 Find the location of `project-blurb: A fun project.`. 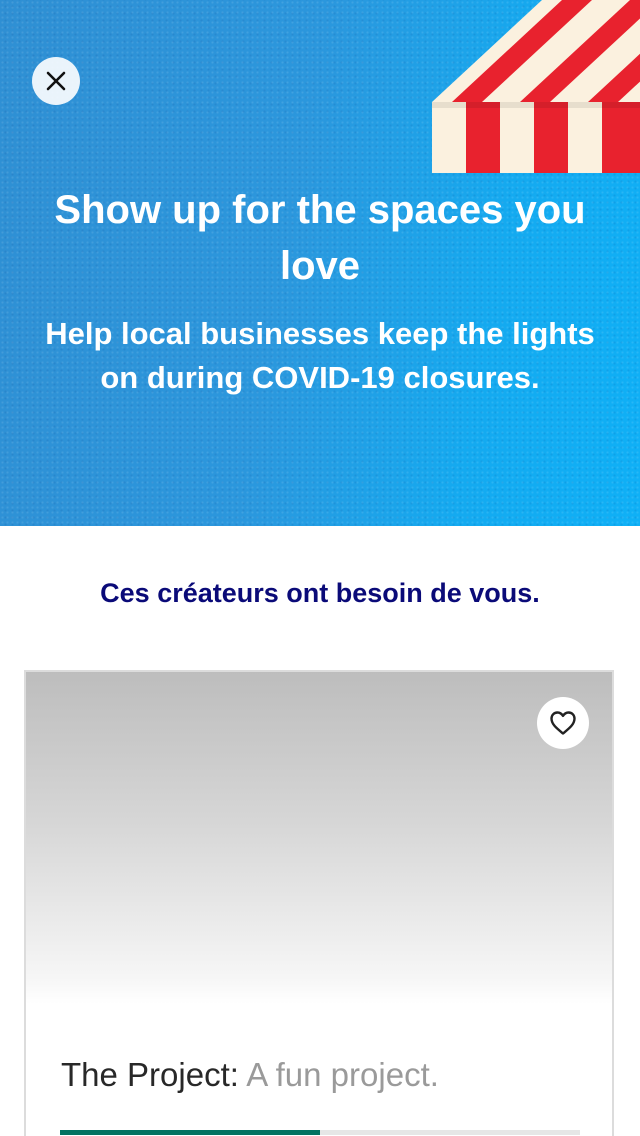

project-blurb: A fun project. is located at coordinates (342, 1074).